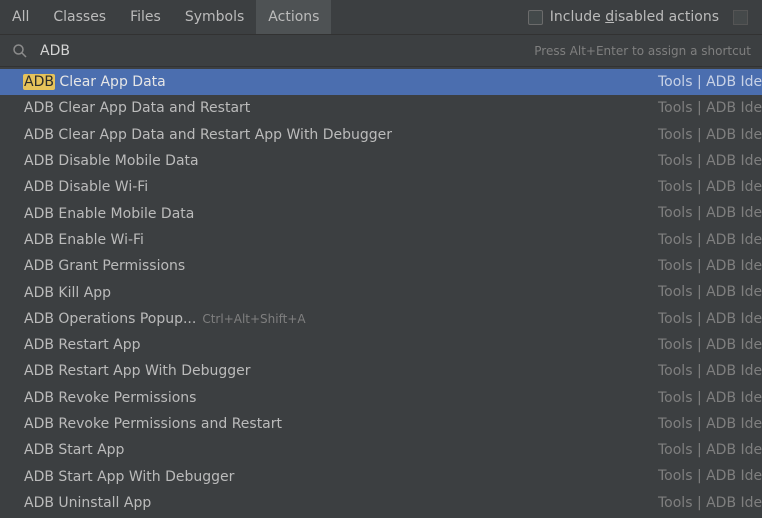  I want to click on include-disabled-prefix: Include, so click(577, 17).